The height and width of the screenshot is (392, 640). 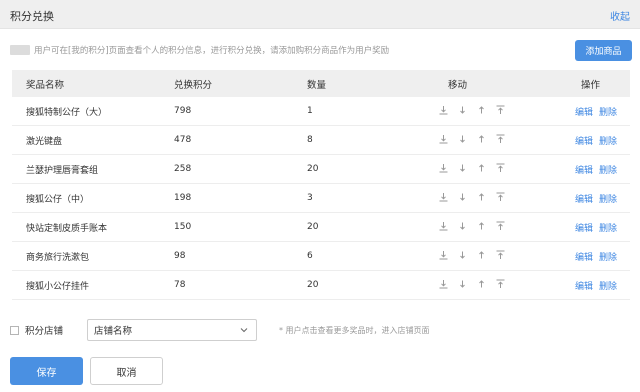 I want to click on table-row: 搜狐特制公仔（大） 798 1 编辑 删除, so click(x=321, y=111).